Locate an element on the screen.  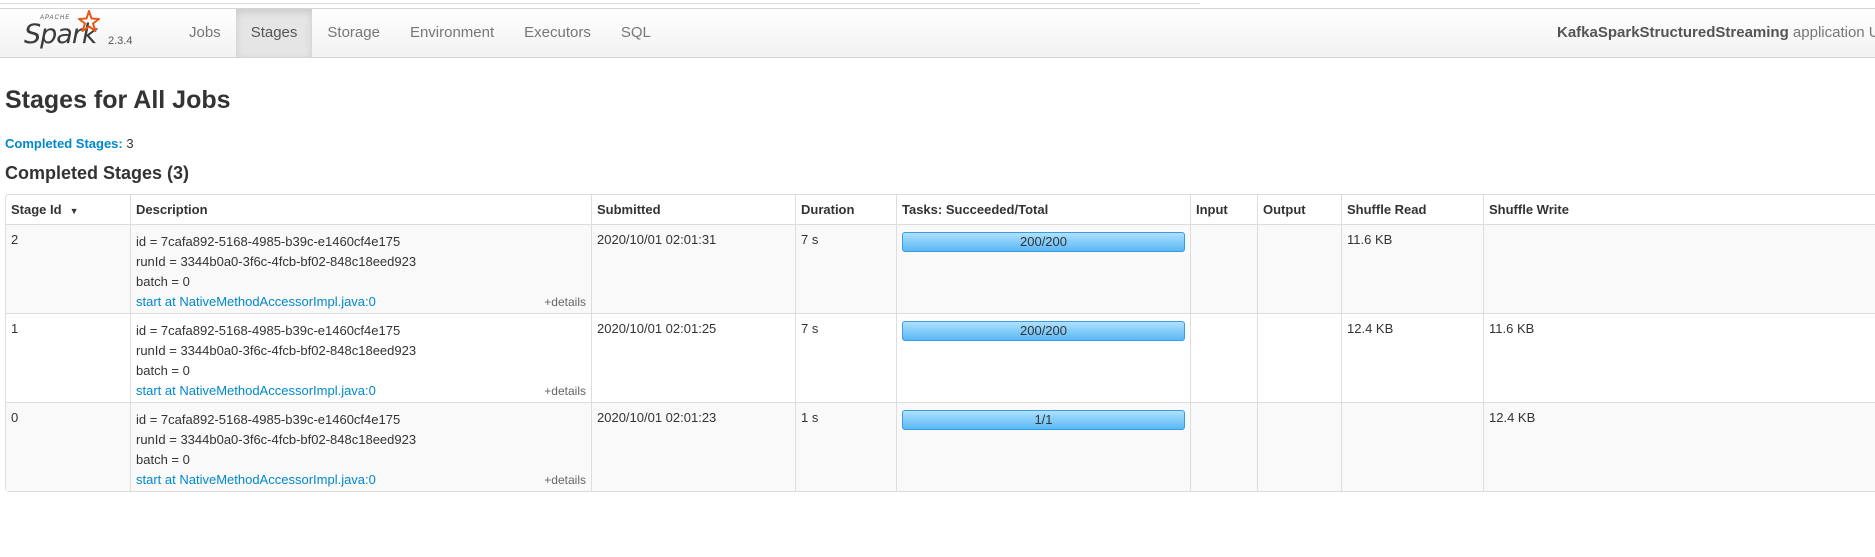
header-shuffle-read: Shuffle Read is located at coordinates (1412, 209).